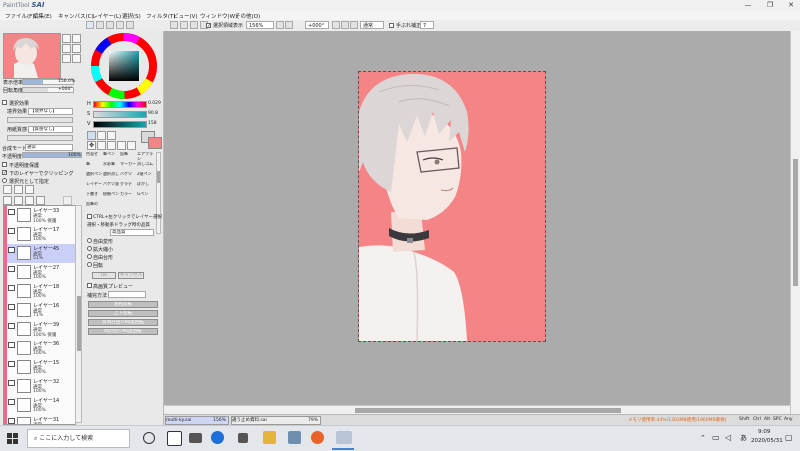 The height and width of the screenshot is (451, 800). What do you see at coordinates (94, 176) in the screenshot?
I see `brush-tool: 選択ペン` at bounding box center [94, 176].